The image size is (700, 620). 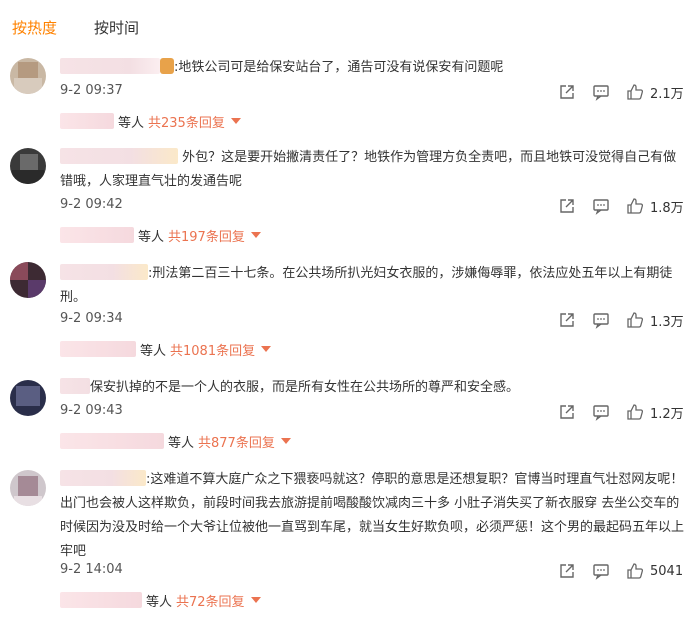 What do you see at coordinates (34, 27) in the screenshot?
I see `tab-by-popularity: 按热度` at bounding box center [34, 27].